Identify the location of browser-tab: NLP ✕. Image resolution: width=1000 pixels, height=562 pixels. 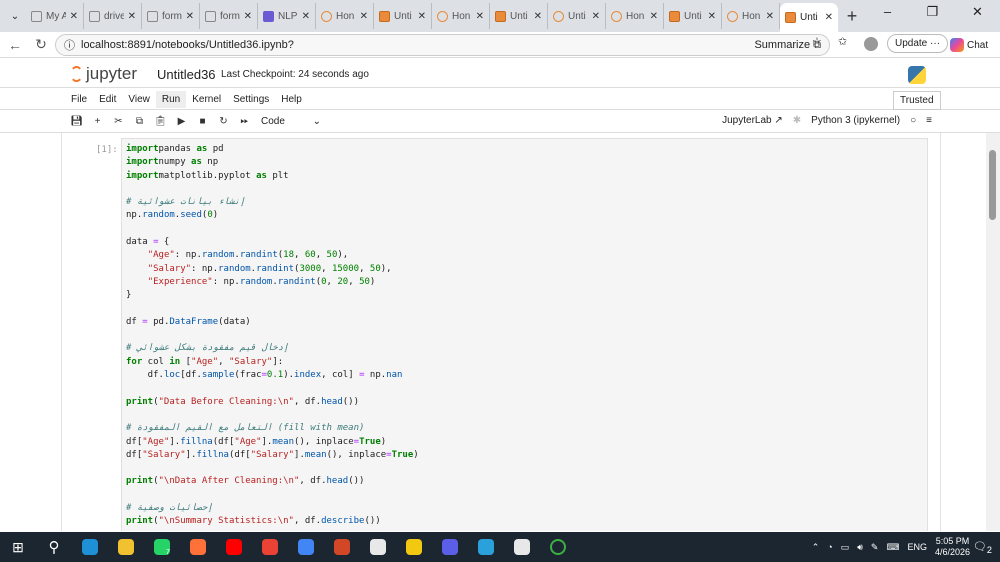
(287, 16).